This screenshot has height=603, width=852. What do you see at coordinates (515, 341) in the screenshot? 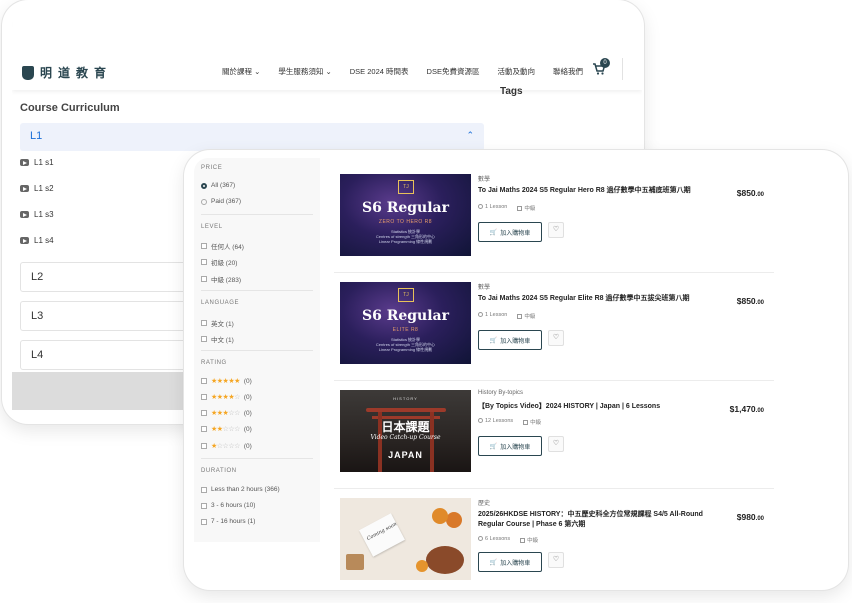
I see `button-label: 加入購物車` at bounding box center [515, 341].